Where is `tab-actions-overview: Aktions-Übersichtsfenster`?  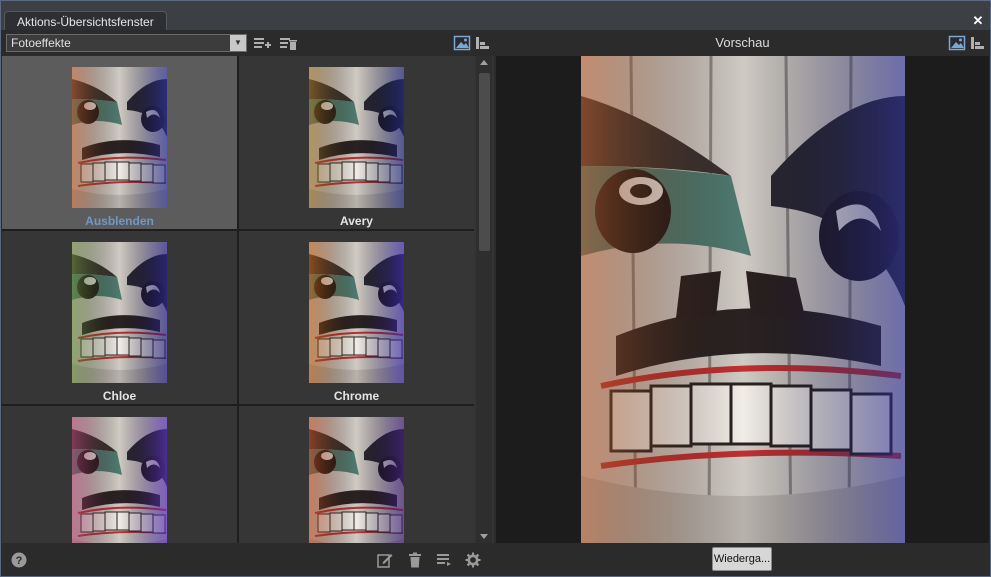
tab-actions-overview: Aktions-Übersichtsfenster is located at coordinates (85, 21).